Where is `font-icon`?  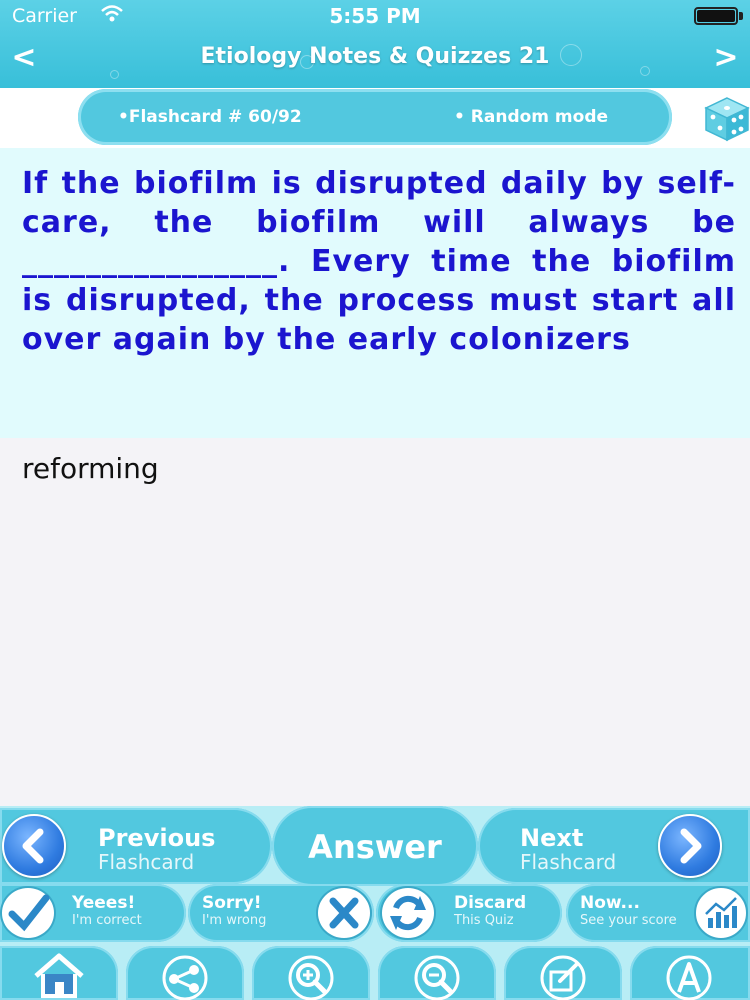
font-icon is located at coordinates (689, 975).